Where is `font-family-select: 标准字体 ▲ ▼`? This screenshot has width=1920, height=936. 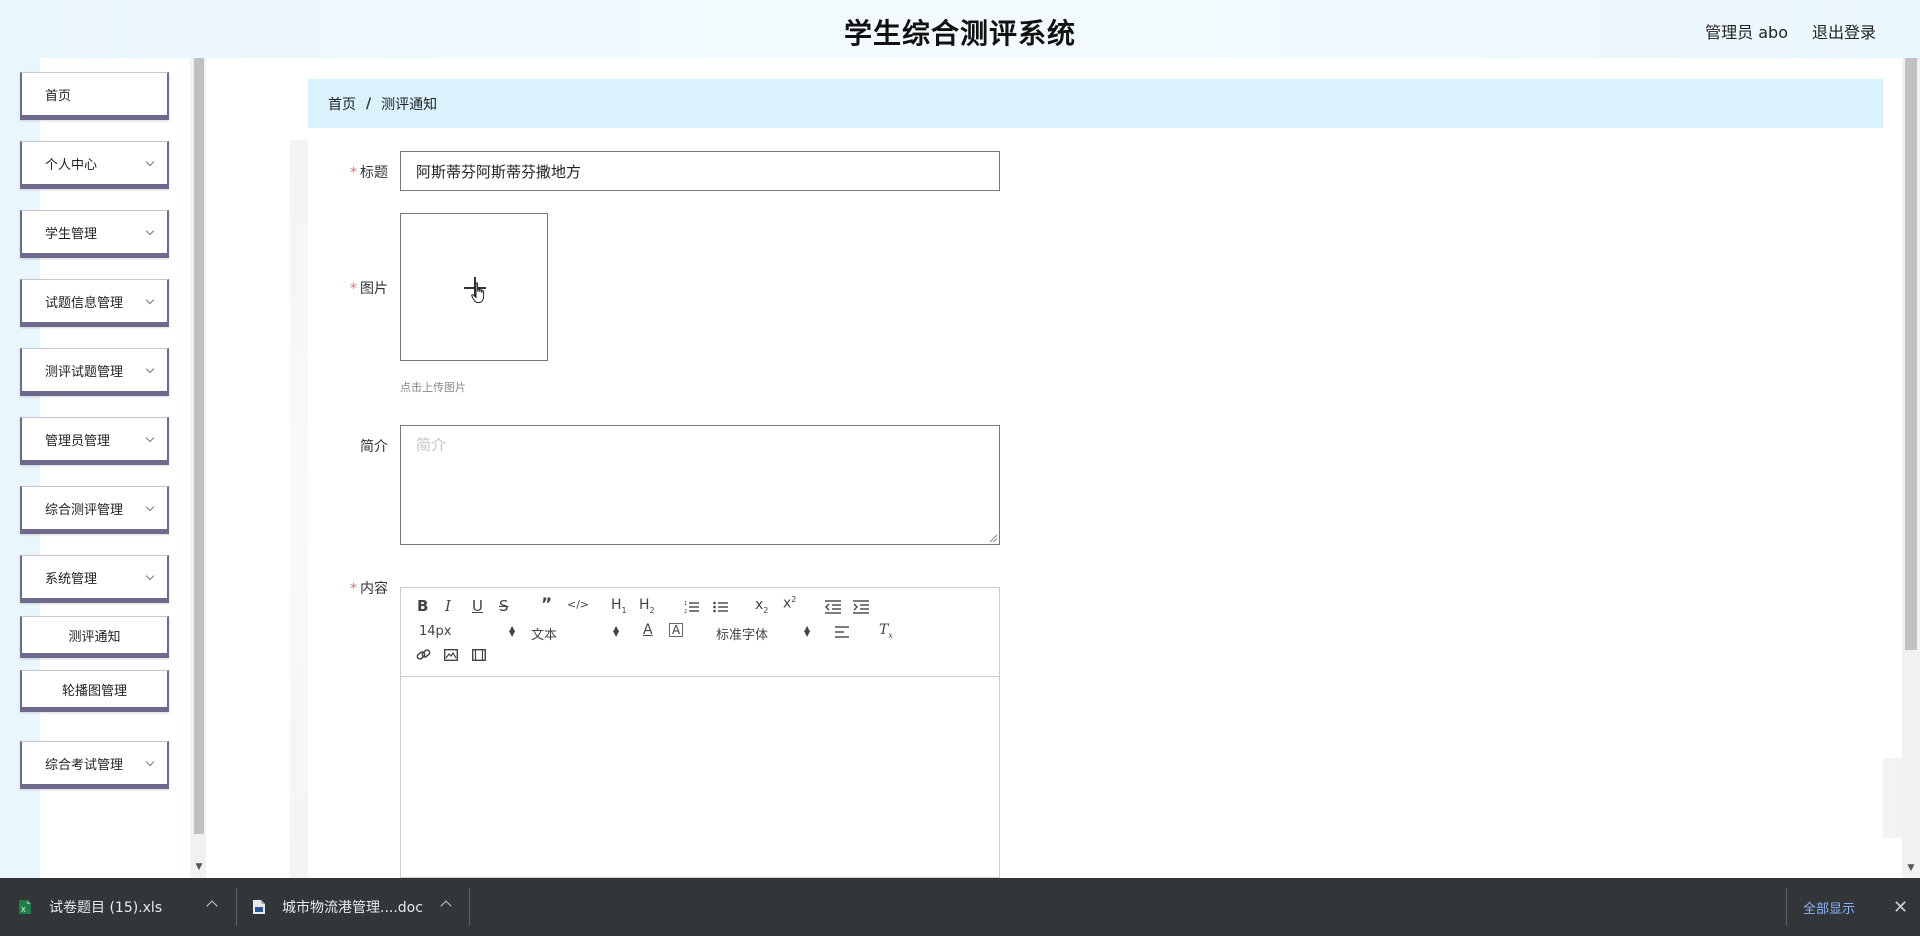
font-family-select: 标准字体 ▲ ▼ is located at coordinates (766, 634).